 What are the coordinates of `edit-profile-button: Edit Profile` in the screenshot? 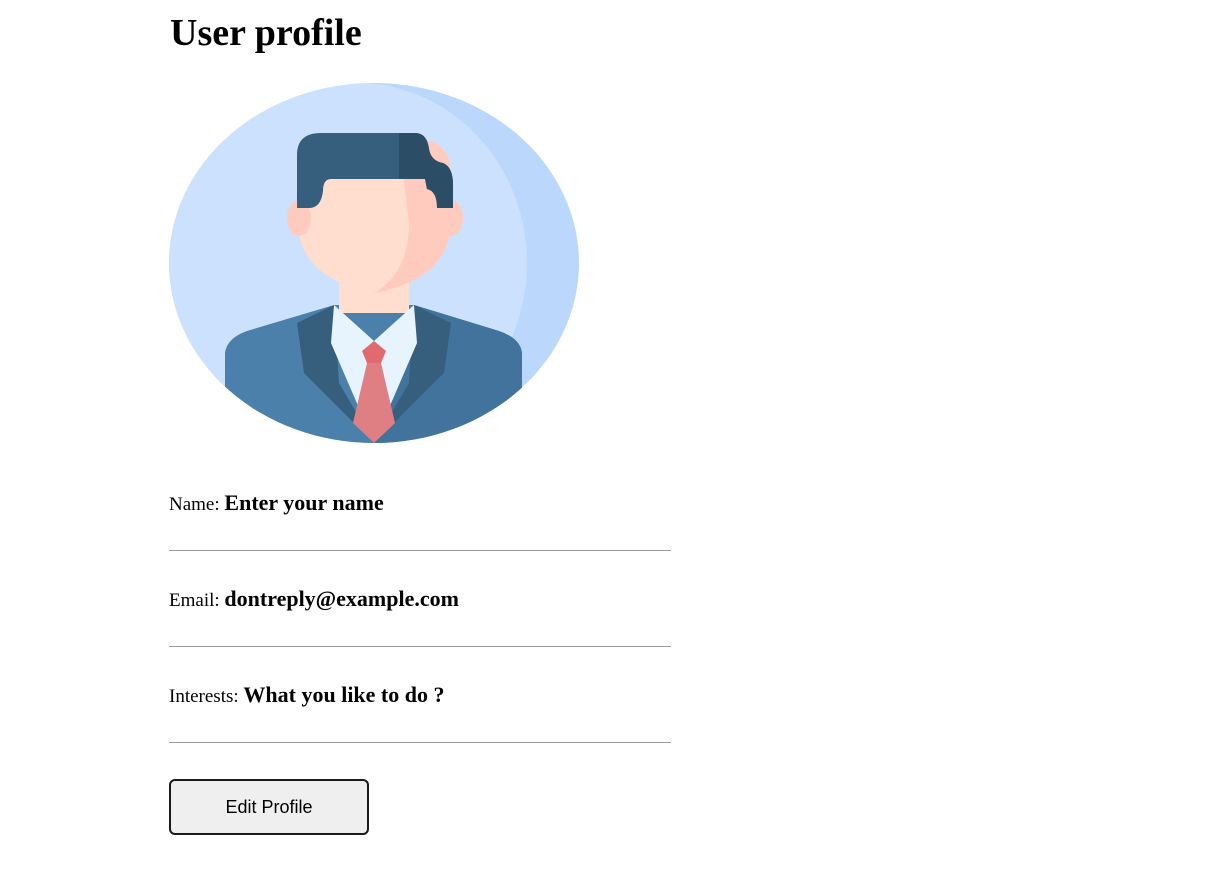 It's located at (269, 807).